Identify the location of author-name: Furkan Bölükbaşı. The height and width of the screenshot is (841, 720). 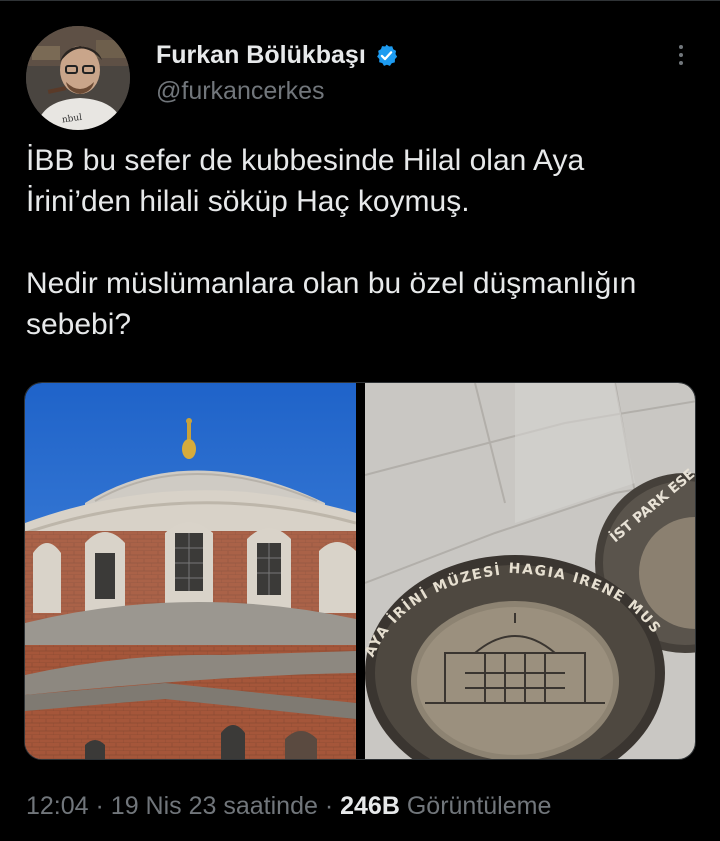
(261, 55).